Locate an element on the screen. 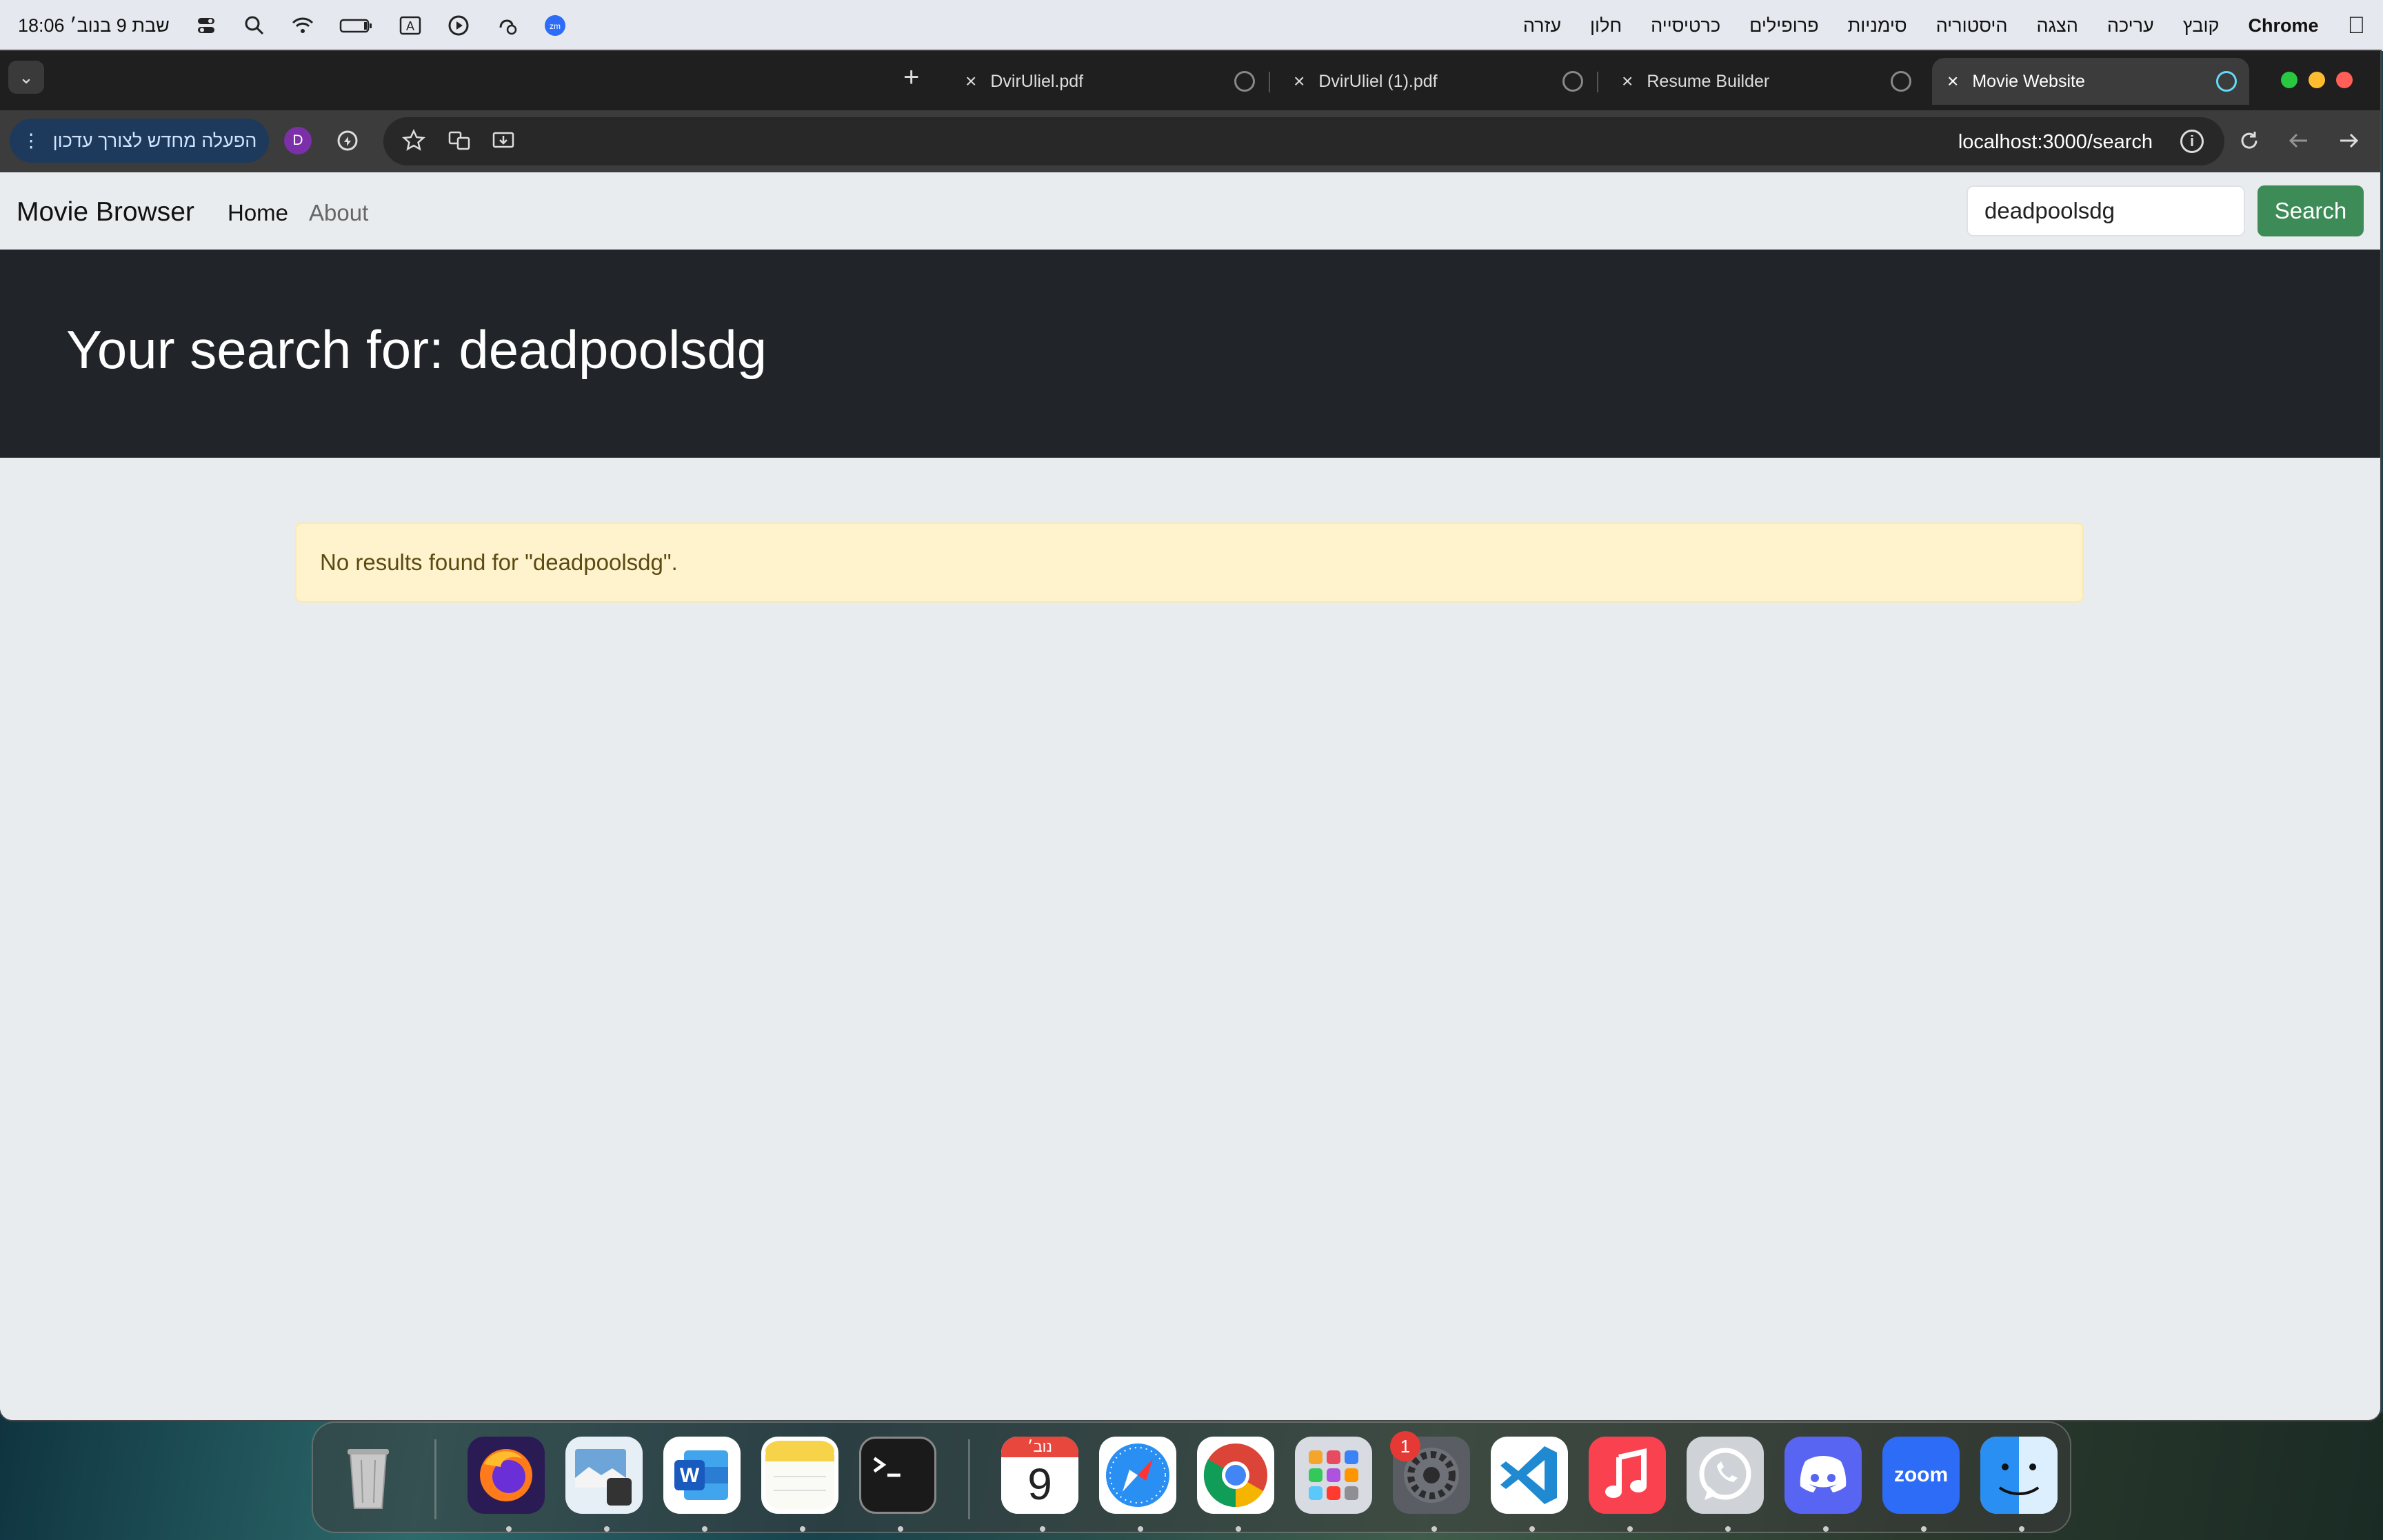 The image size is (2383, 1540). dock-notes is located at coordinates (799, 1476).